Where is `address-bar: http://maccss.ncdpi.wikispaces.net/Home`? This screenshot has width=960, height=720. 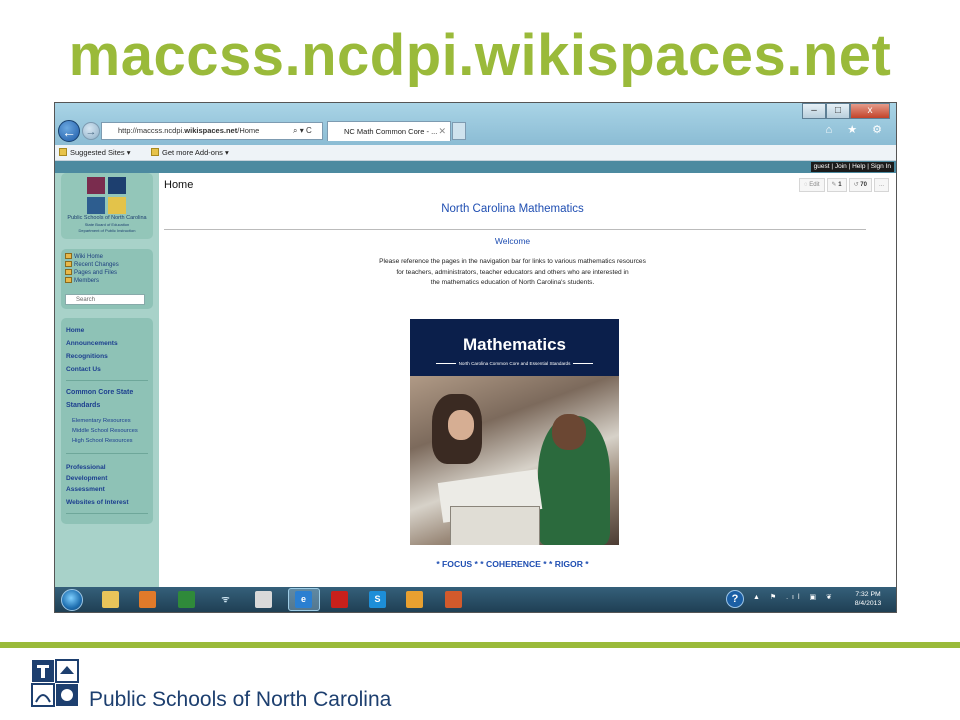
address-bar: http://maccss.ncdpi.wikispaces.net/Home is located at coordinates (212, 131).